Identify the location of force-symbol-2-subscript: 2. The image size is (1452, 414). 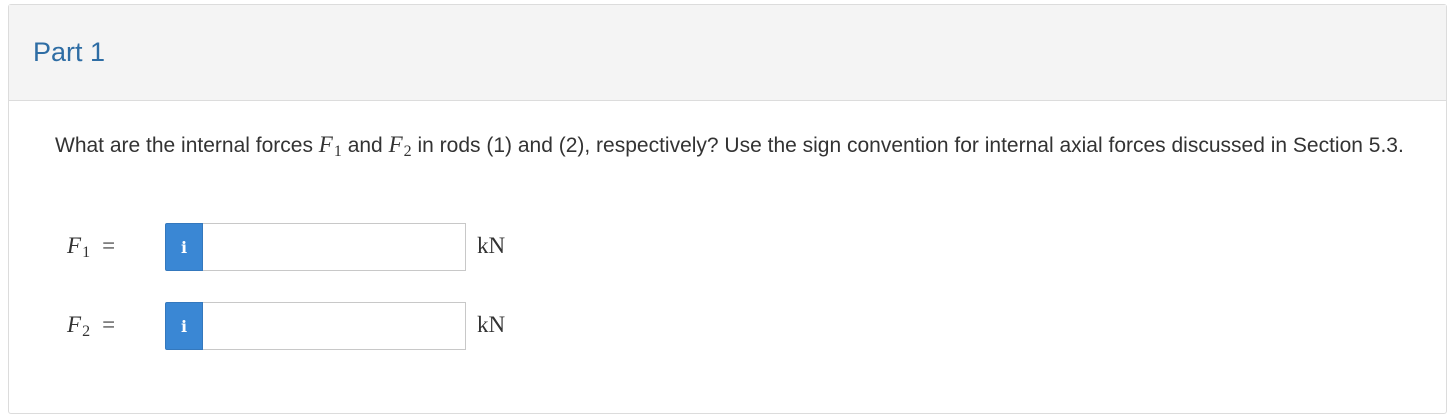
(407, 151).